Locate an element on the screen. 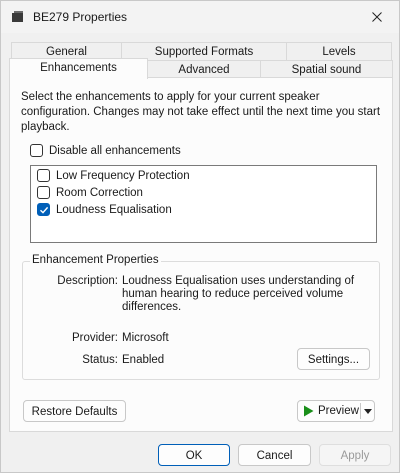 The image size is (400, 473). status-label: Status: is located at coordinates (100, 360).